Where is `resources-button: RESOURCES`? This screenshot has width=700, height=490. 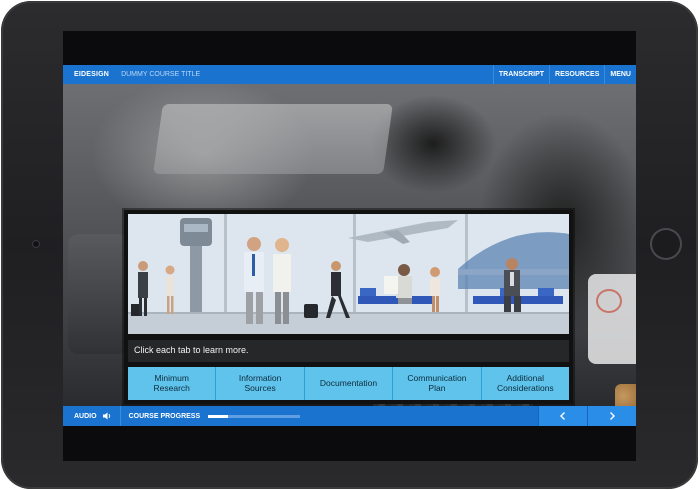 resources-button: RESOURCES is located at coordinates (576, 74).